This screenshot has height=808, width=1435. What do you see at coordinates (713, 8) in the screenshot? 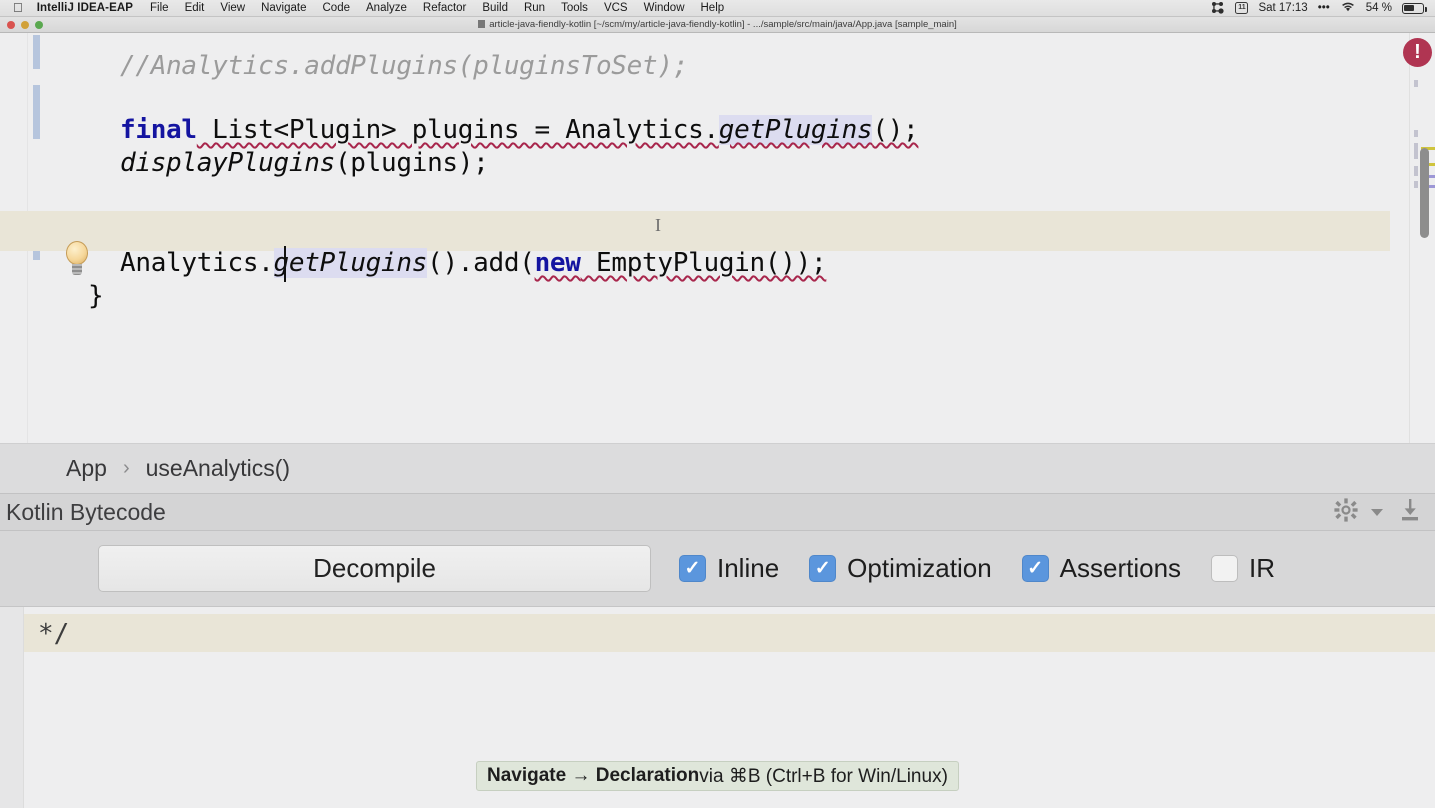
I see `menu-item-help: Help` at bounding box center [713, 8].